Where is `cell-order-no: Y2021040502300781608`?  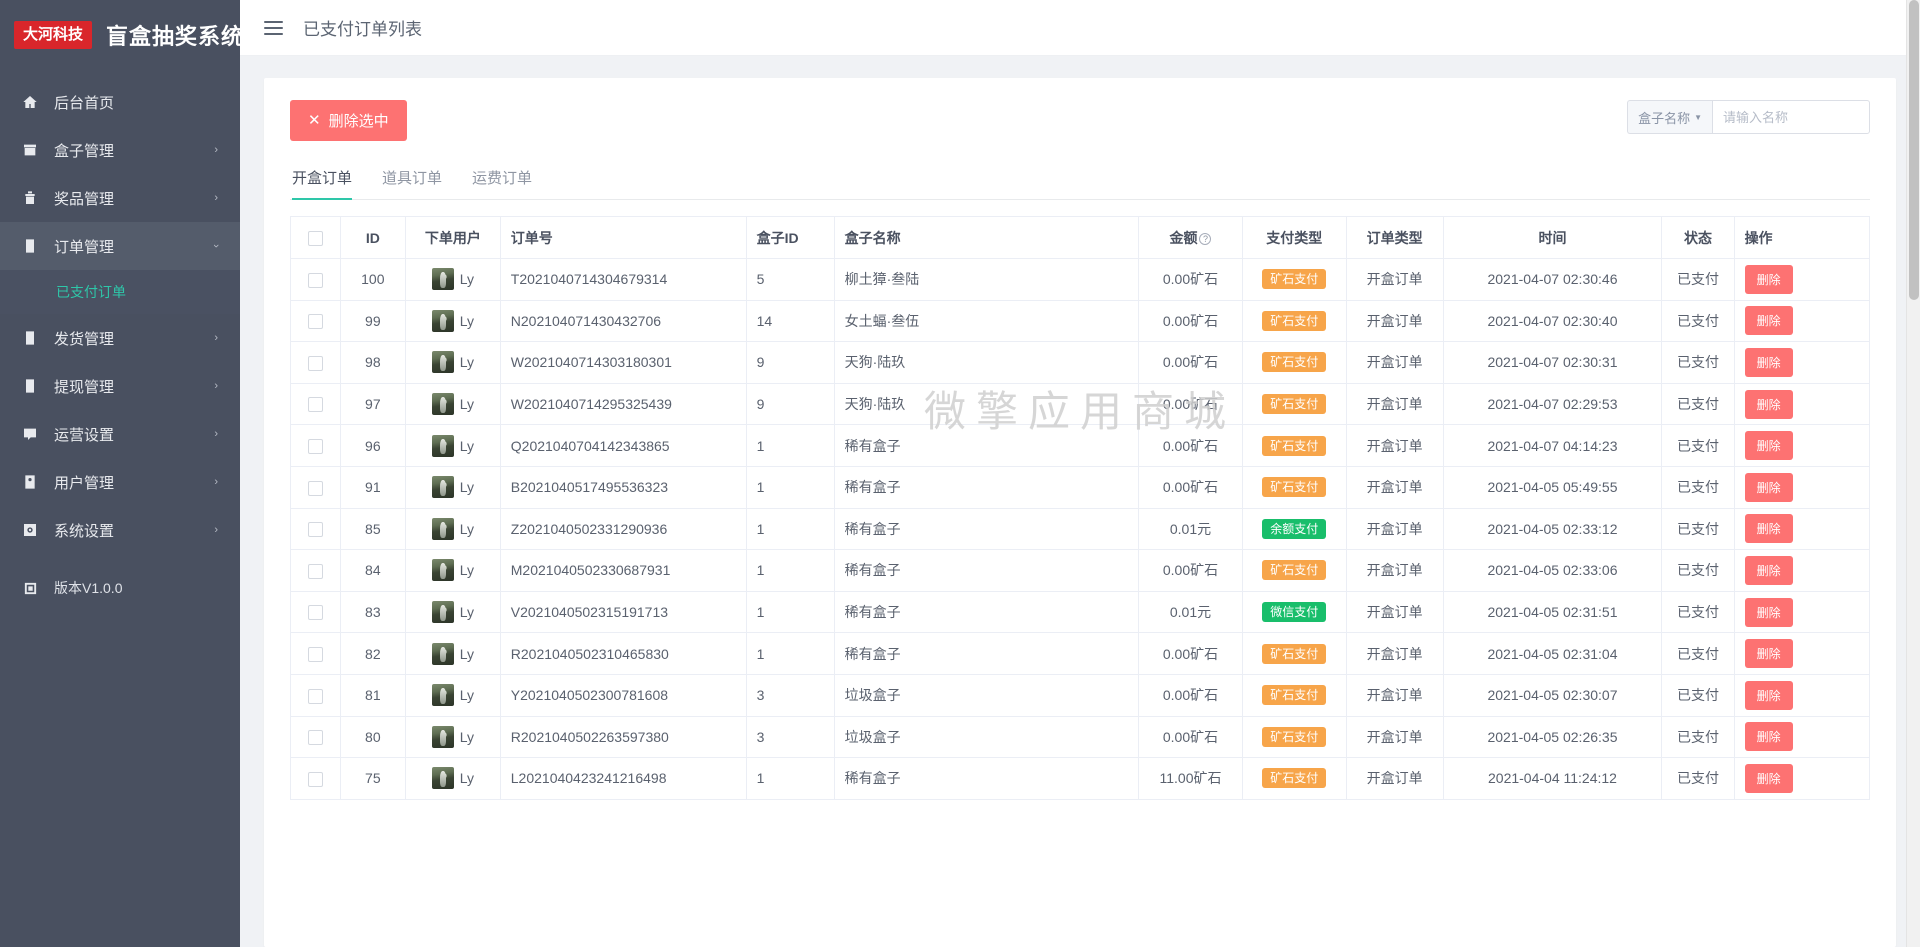
cell-order-no: Y2021040502300781608 is located at coordinates (623, 695).